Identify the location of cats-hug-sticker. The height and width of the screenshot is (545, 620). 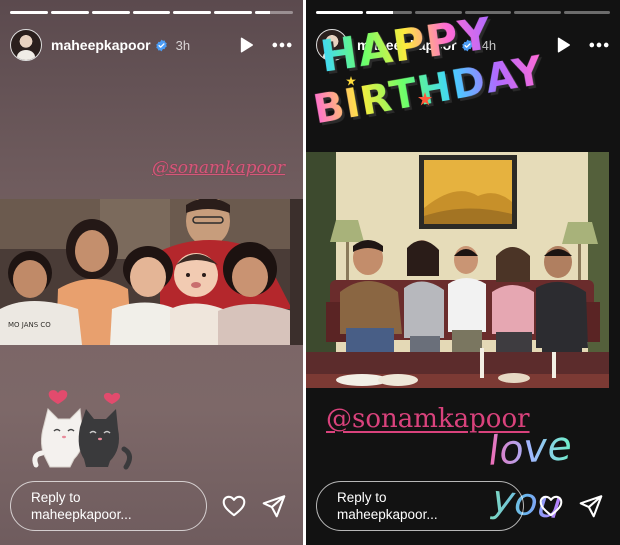
(82, 430).